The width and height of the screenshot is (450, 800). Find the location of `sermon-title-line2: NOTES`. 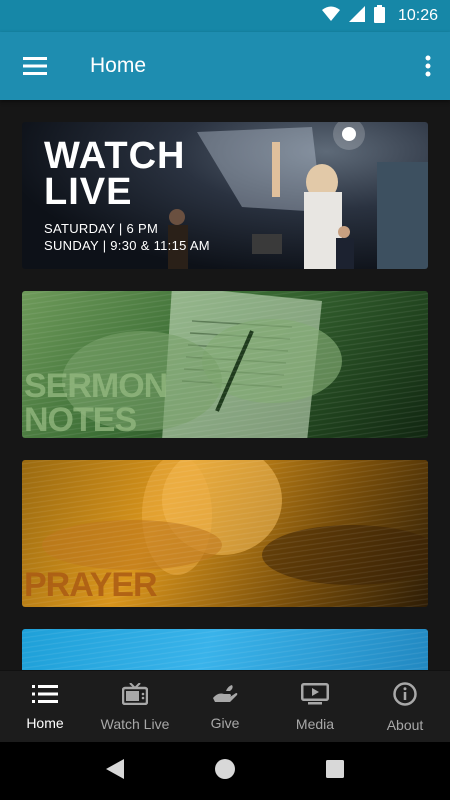

sermon-title-line2: NOTES is located at coordinates (80, 419).